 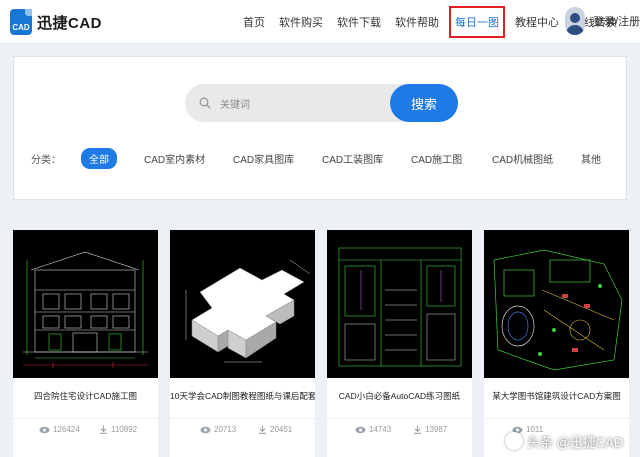 I want to click on drawing-card: 四合院住宅设计CAD施工图 126424 110892, so click(x=85, y=343).